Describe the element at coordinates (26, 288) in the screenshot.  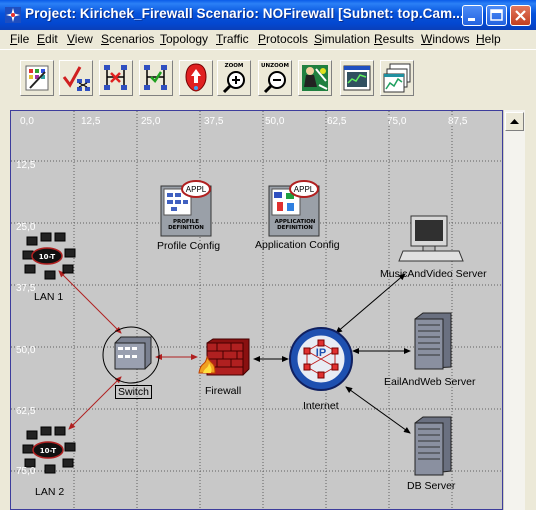
I see `y-tick-2: 37,5` at that location.